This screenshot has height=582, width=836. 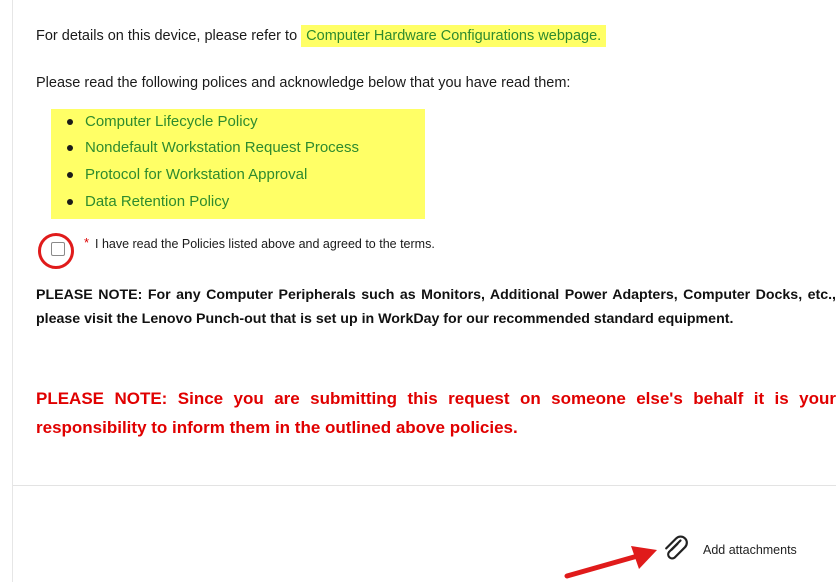 I want to click on annotation-arrow-icon, so click(x=610, y=562).